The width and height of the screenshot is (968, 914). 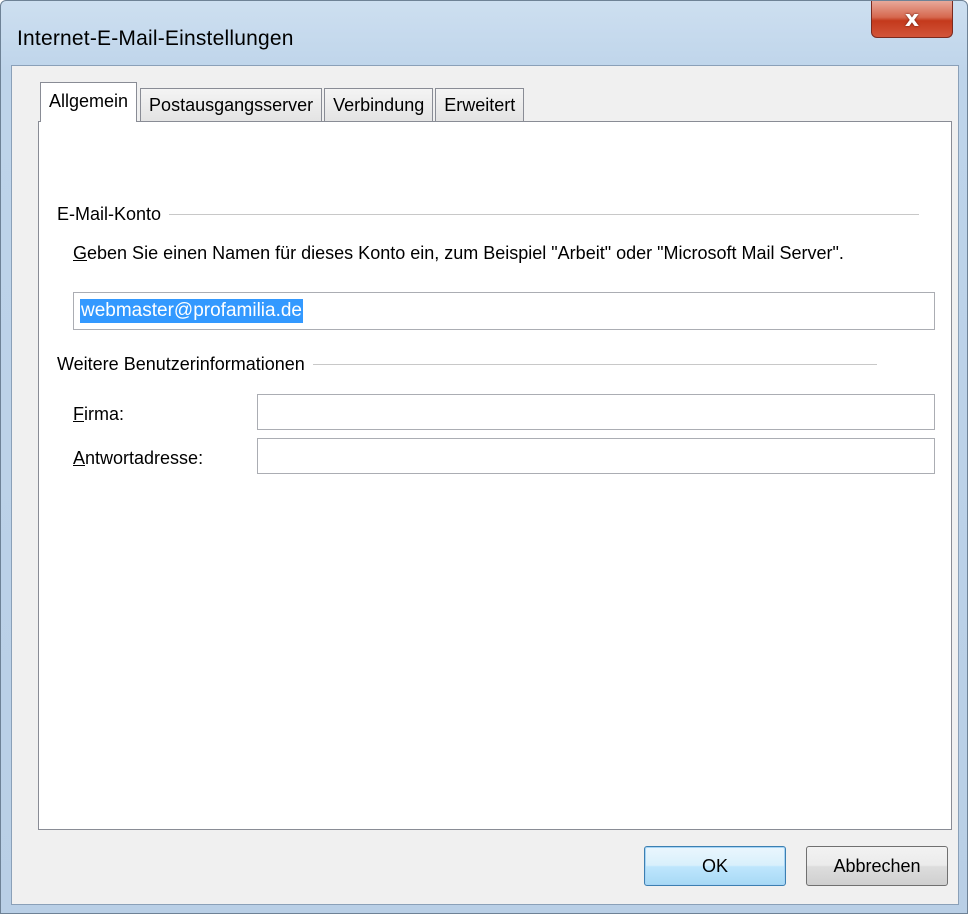 I want to click on close-icon: x, so click(x=912, y=19).